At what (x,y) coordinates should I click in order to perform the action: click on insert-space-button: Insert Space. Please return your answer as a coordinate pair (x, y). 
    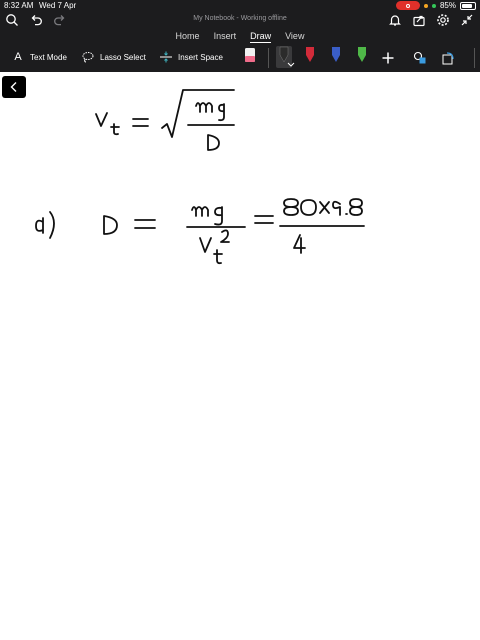
    Looking at the image, I should click on (191, 57).